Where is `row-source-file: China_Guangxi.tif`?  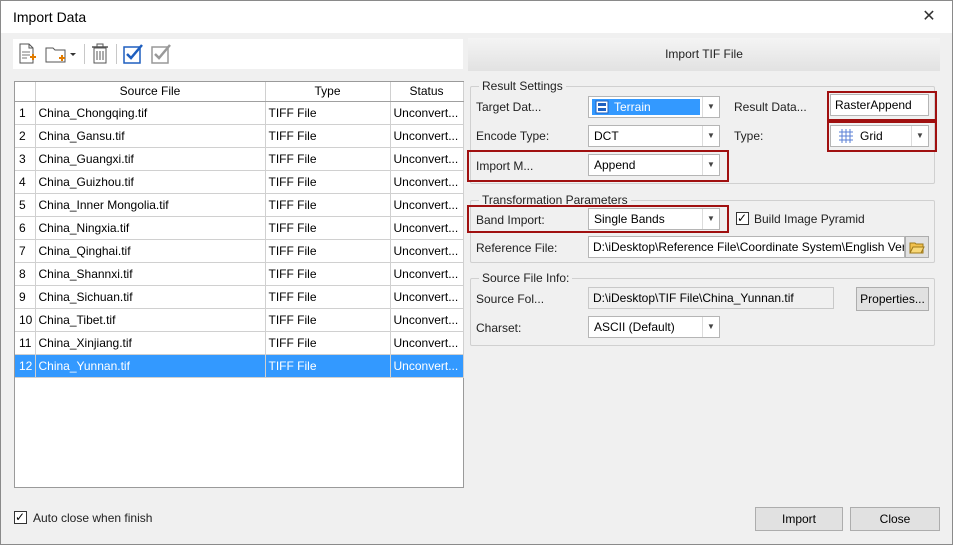 row-source-file: China_Guangxi.tif is located at coordinates (150, 159).